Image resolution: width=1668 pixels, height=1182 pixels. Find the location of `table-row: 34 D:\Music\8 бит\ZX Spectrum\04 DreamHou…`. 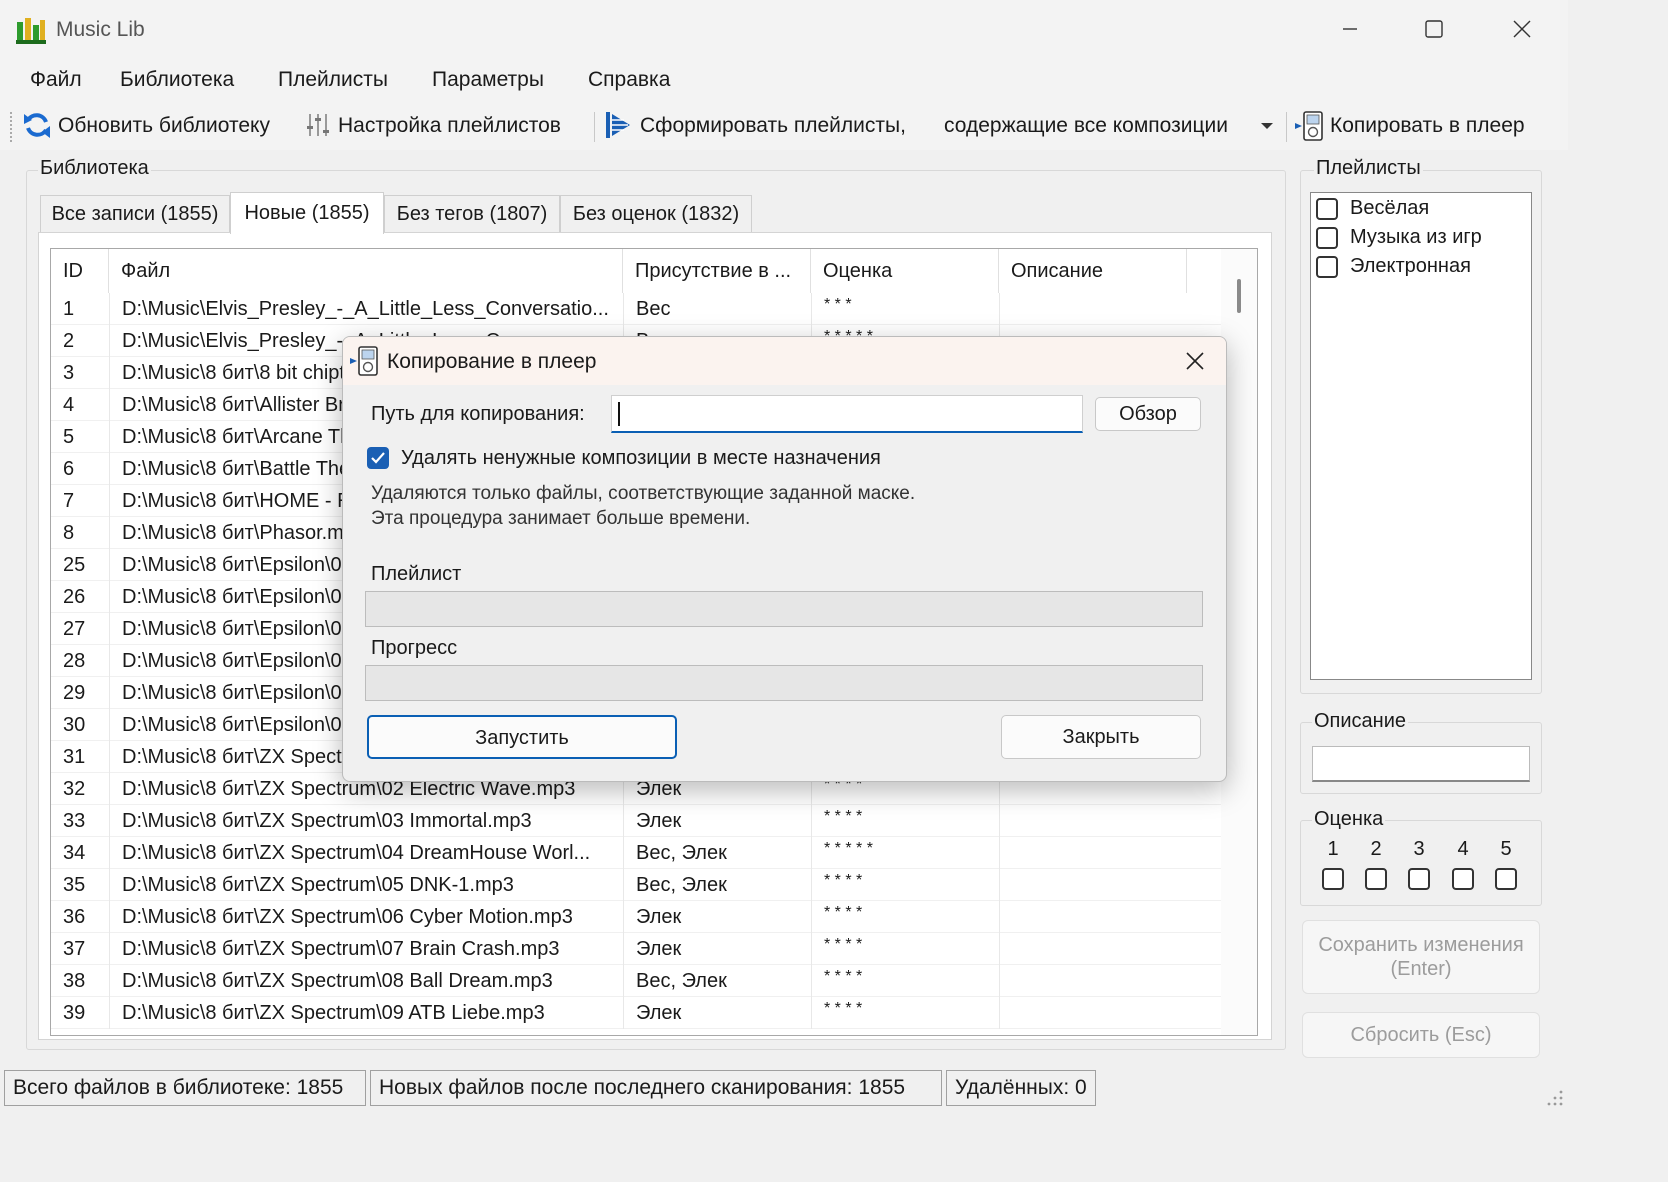

table-row: 34 D:\Music\8 бит\ZX Spectrum\04 DreamHou… is located at coordinates (637, 853).